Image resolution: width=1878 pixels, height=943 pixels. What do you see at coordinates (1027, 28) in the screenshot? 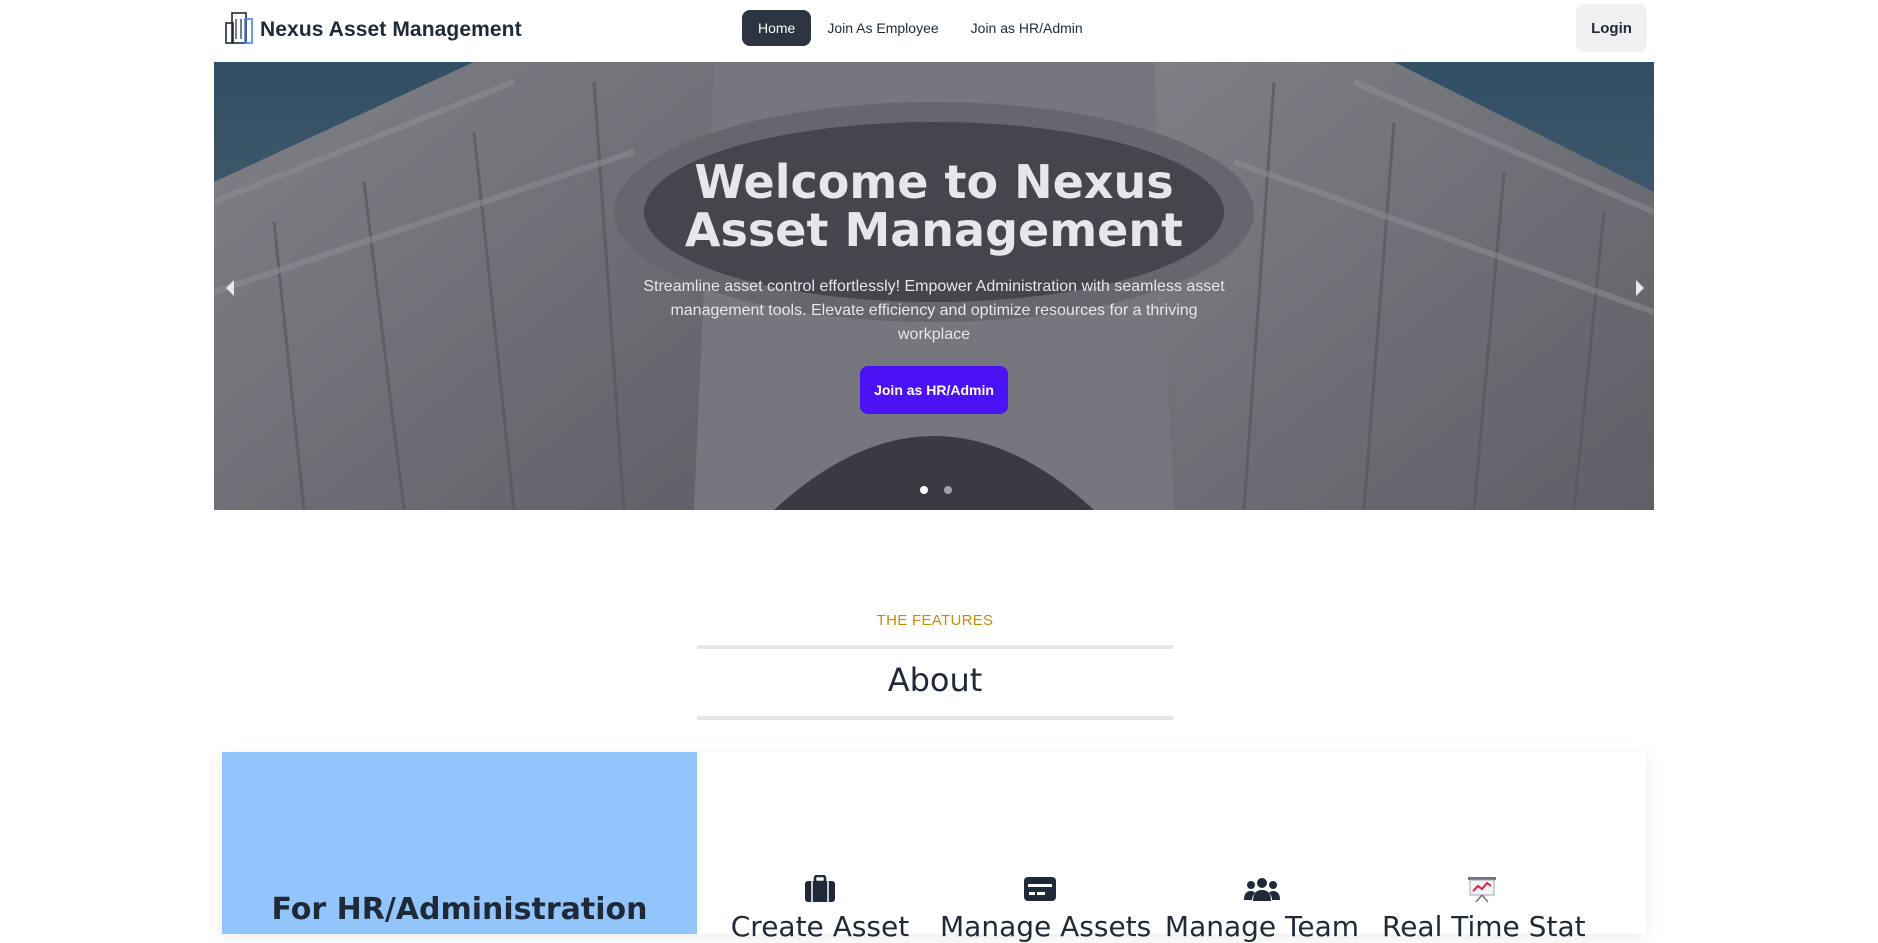
I see `nav-join-hr-admin: Join as HR/Admin` at bounding box center [1027, 28].